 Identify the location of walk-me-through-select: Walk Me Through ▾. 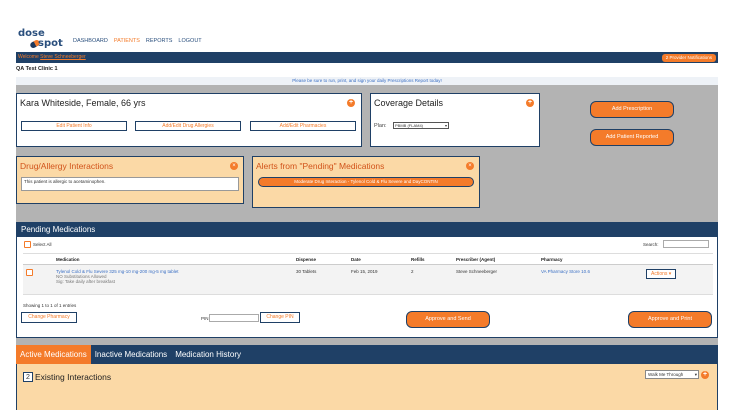
(672, 374).